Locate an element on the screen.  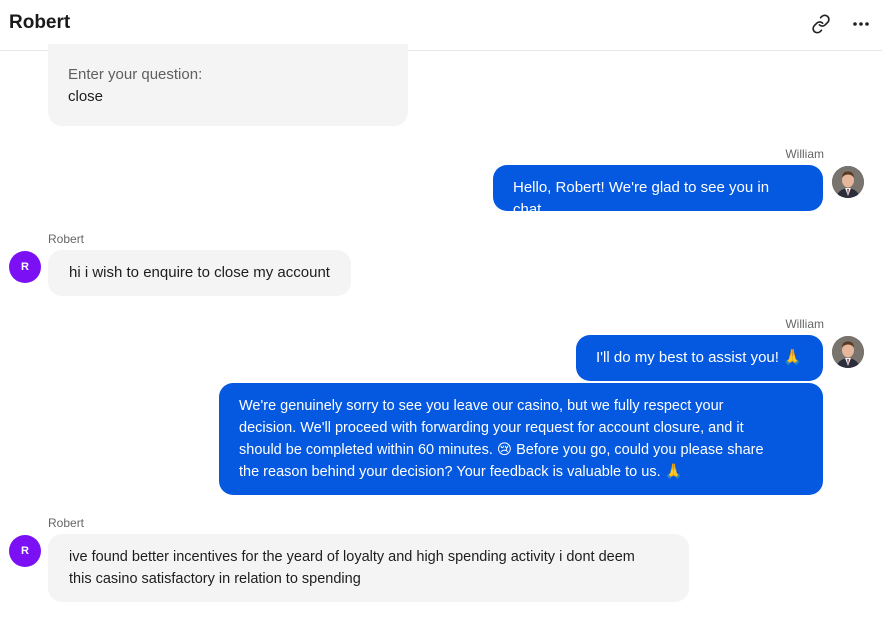
message-text: hi i wish to enquire to close my account is located at coordinates (199, 272).